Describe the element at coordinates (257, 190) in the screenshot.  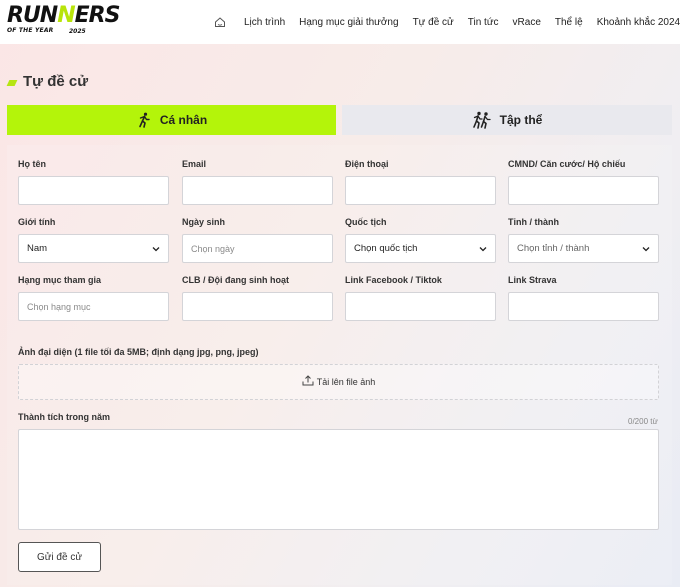
I see `email-field` at that location.